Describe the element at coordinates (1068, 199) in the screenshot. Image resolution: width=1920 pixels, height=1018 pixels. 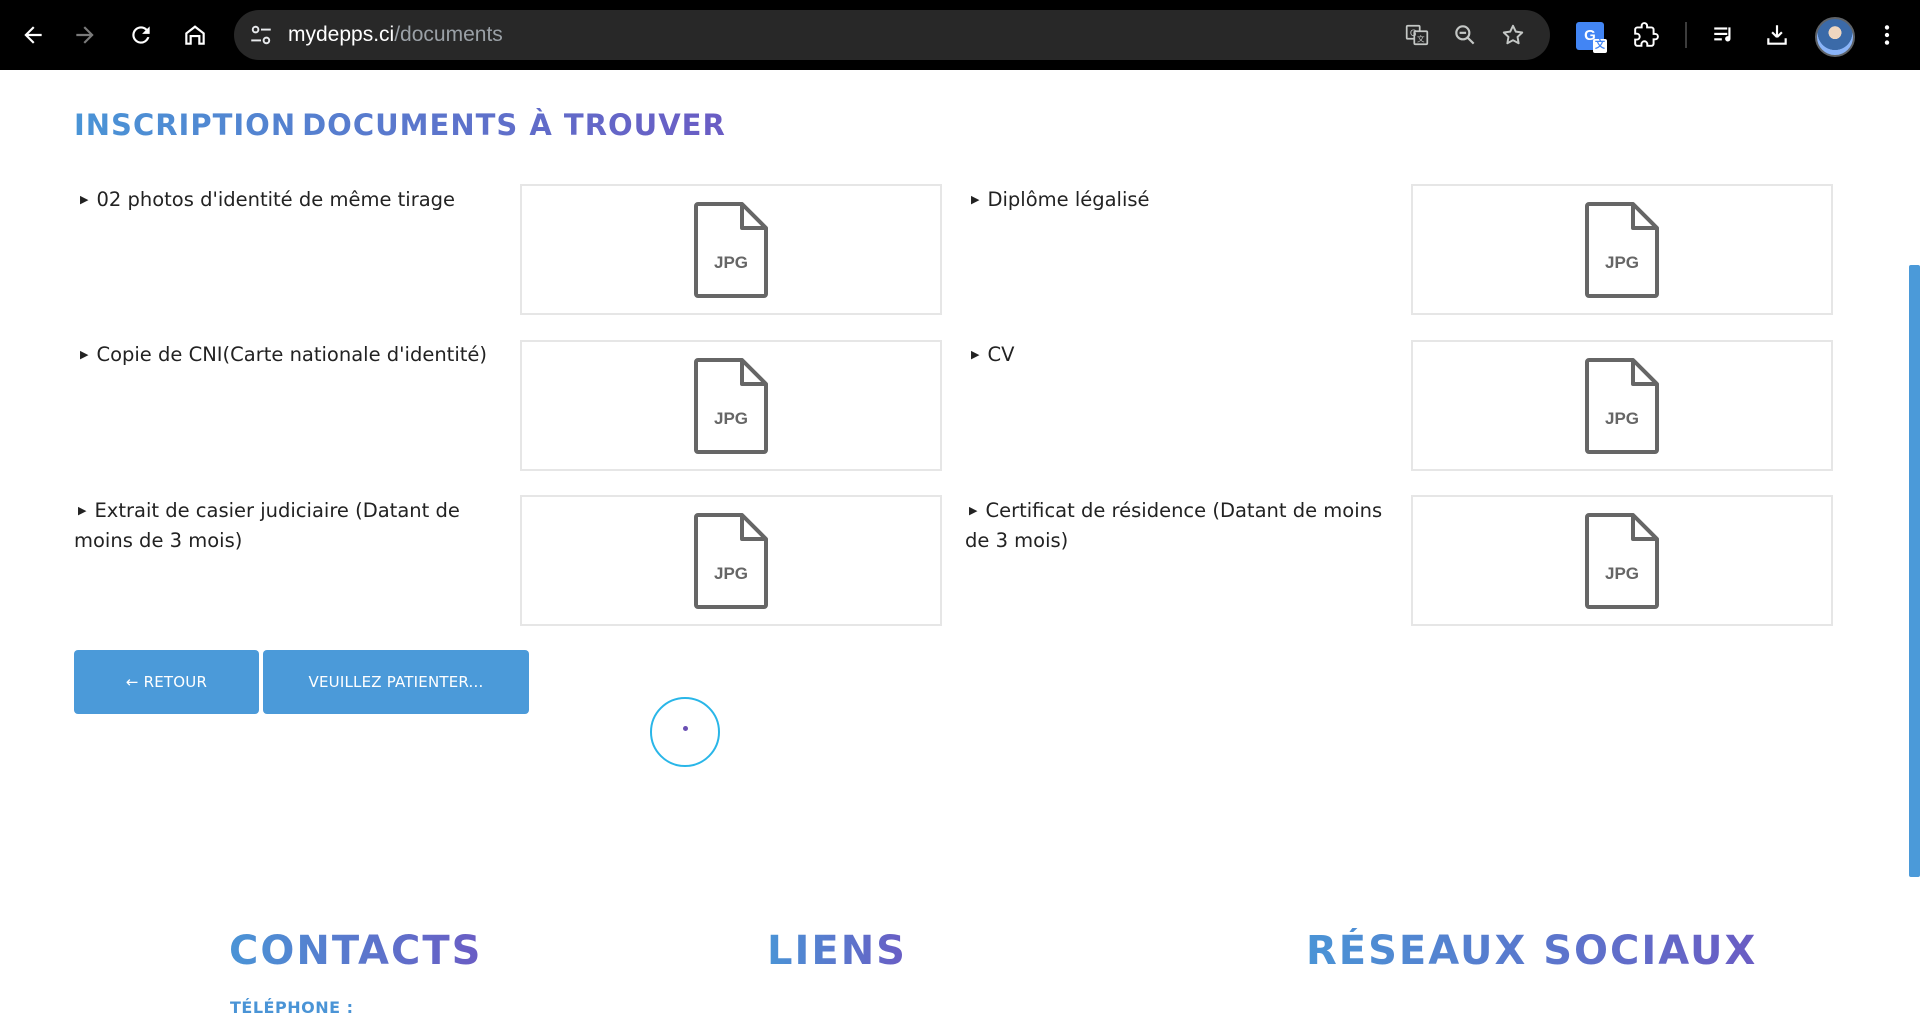
I see `document-label-text: Diplôme légalisé` at that location.